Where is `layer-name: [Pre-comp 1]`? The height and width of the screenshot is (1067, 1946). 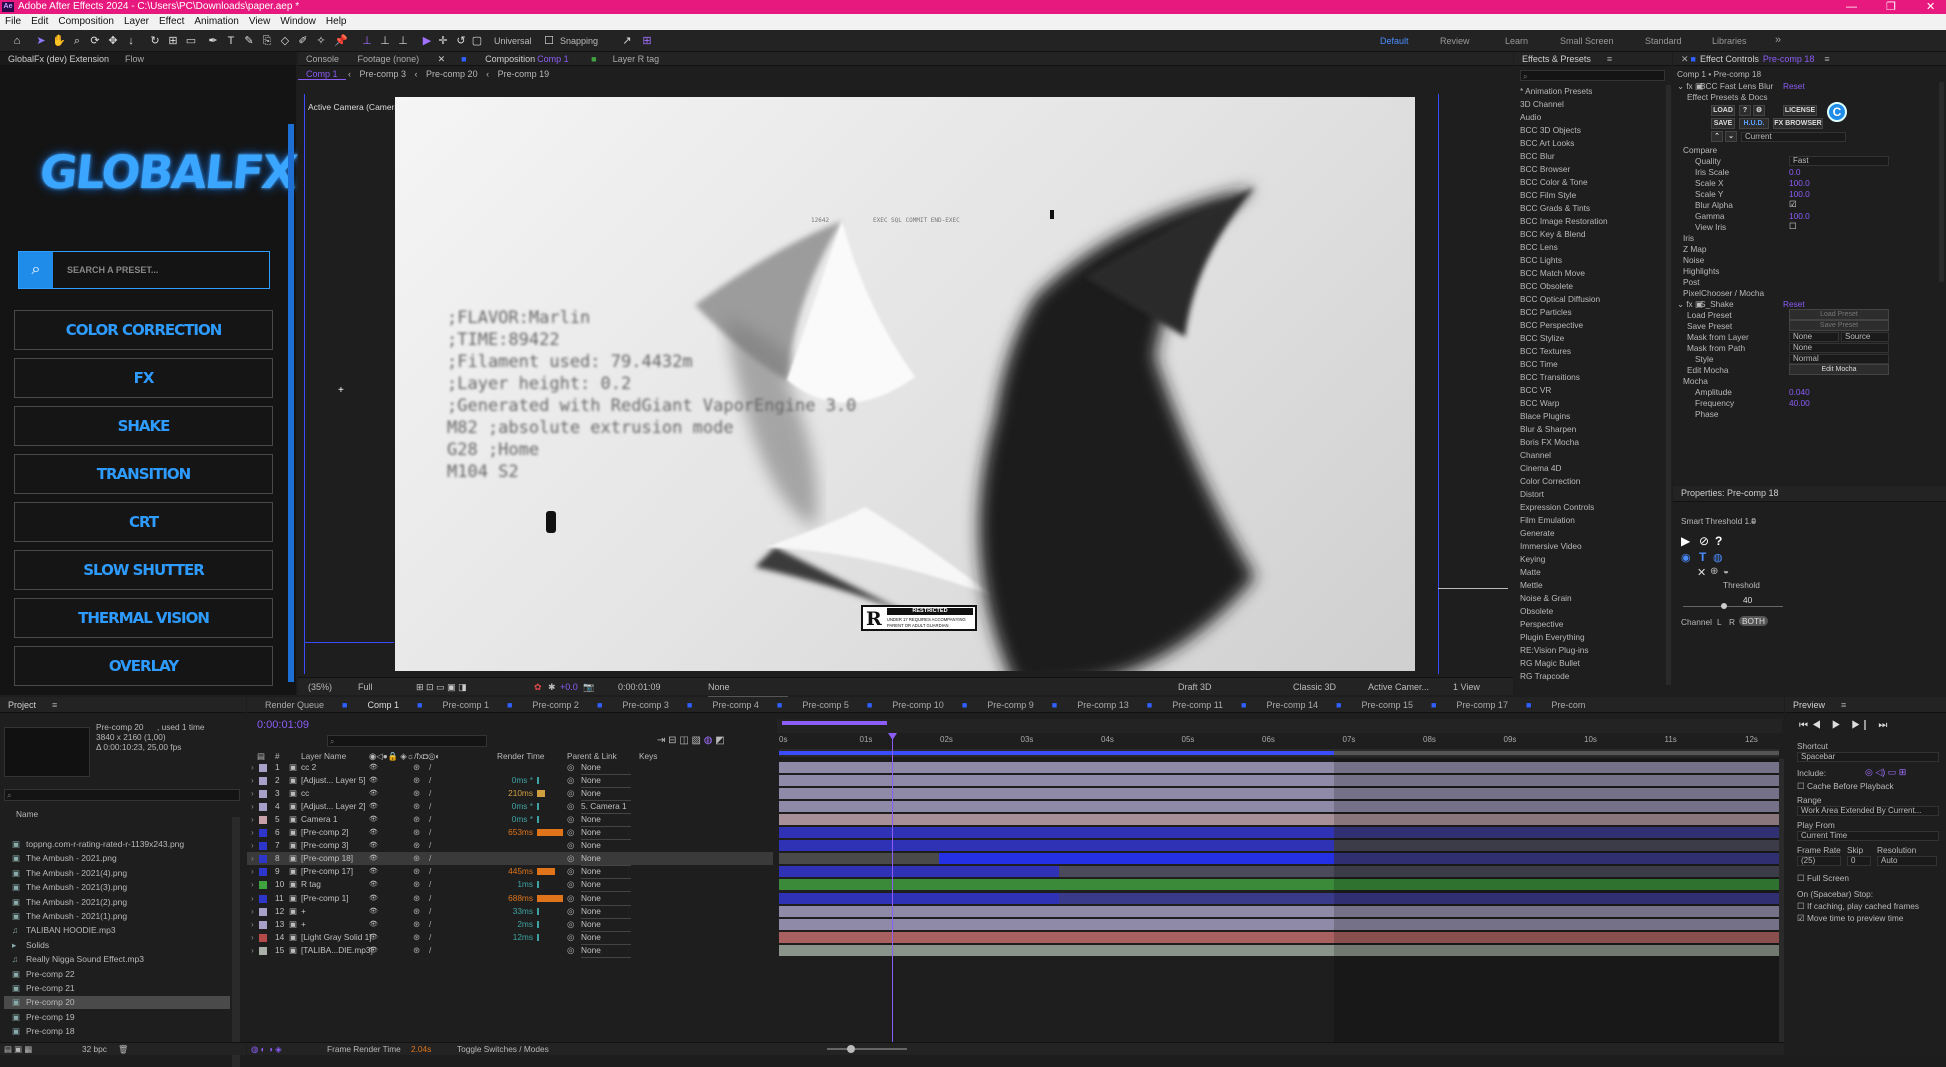 layer-name: [Pre-comp 1] is located at coordinates (325, 898).